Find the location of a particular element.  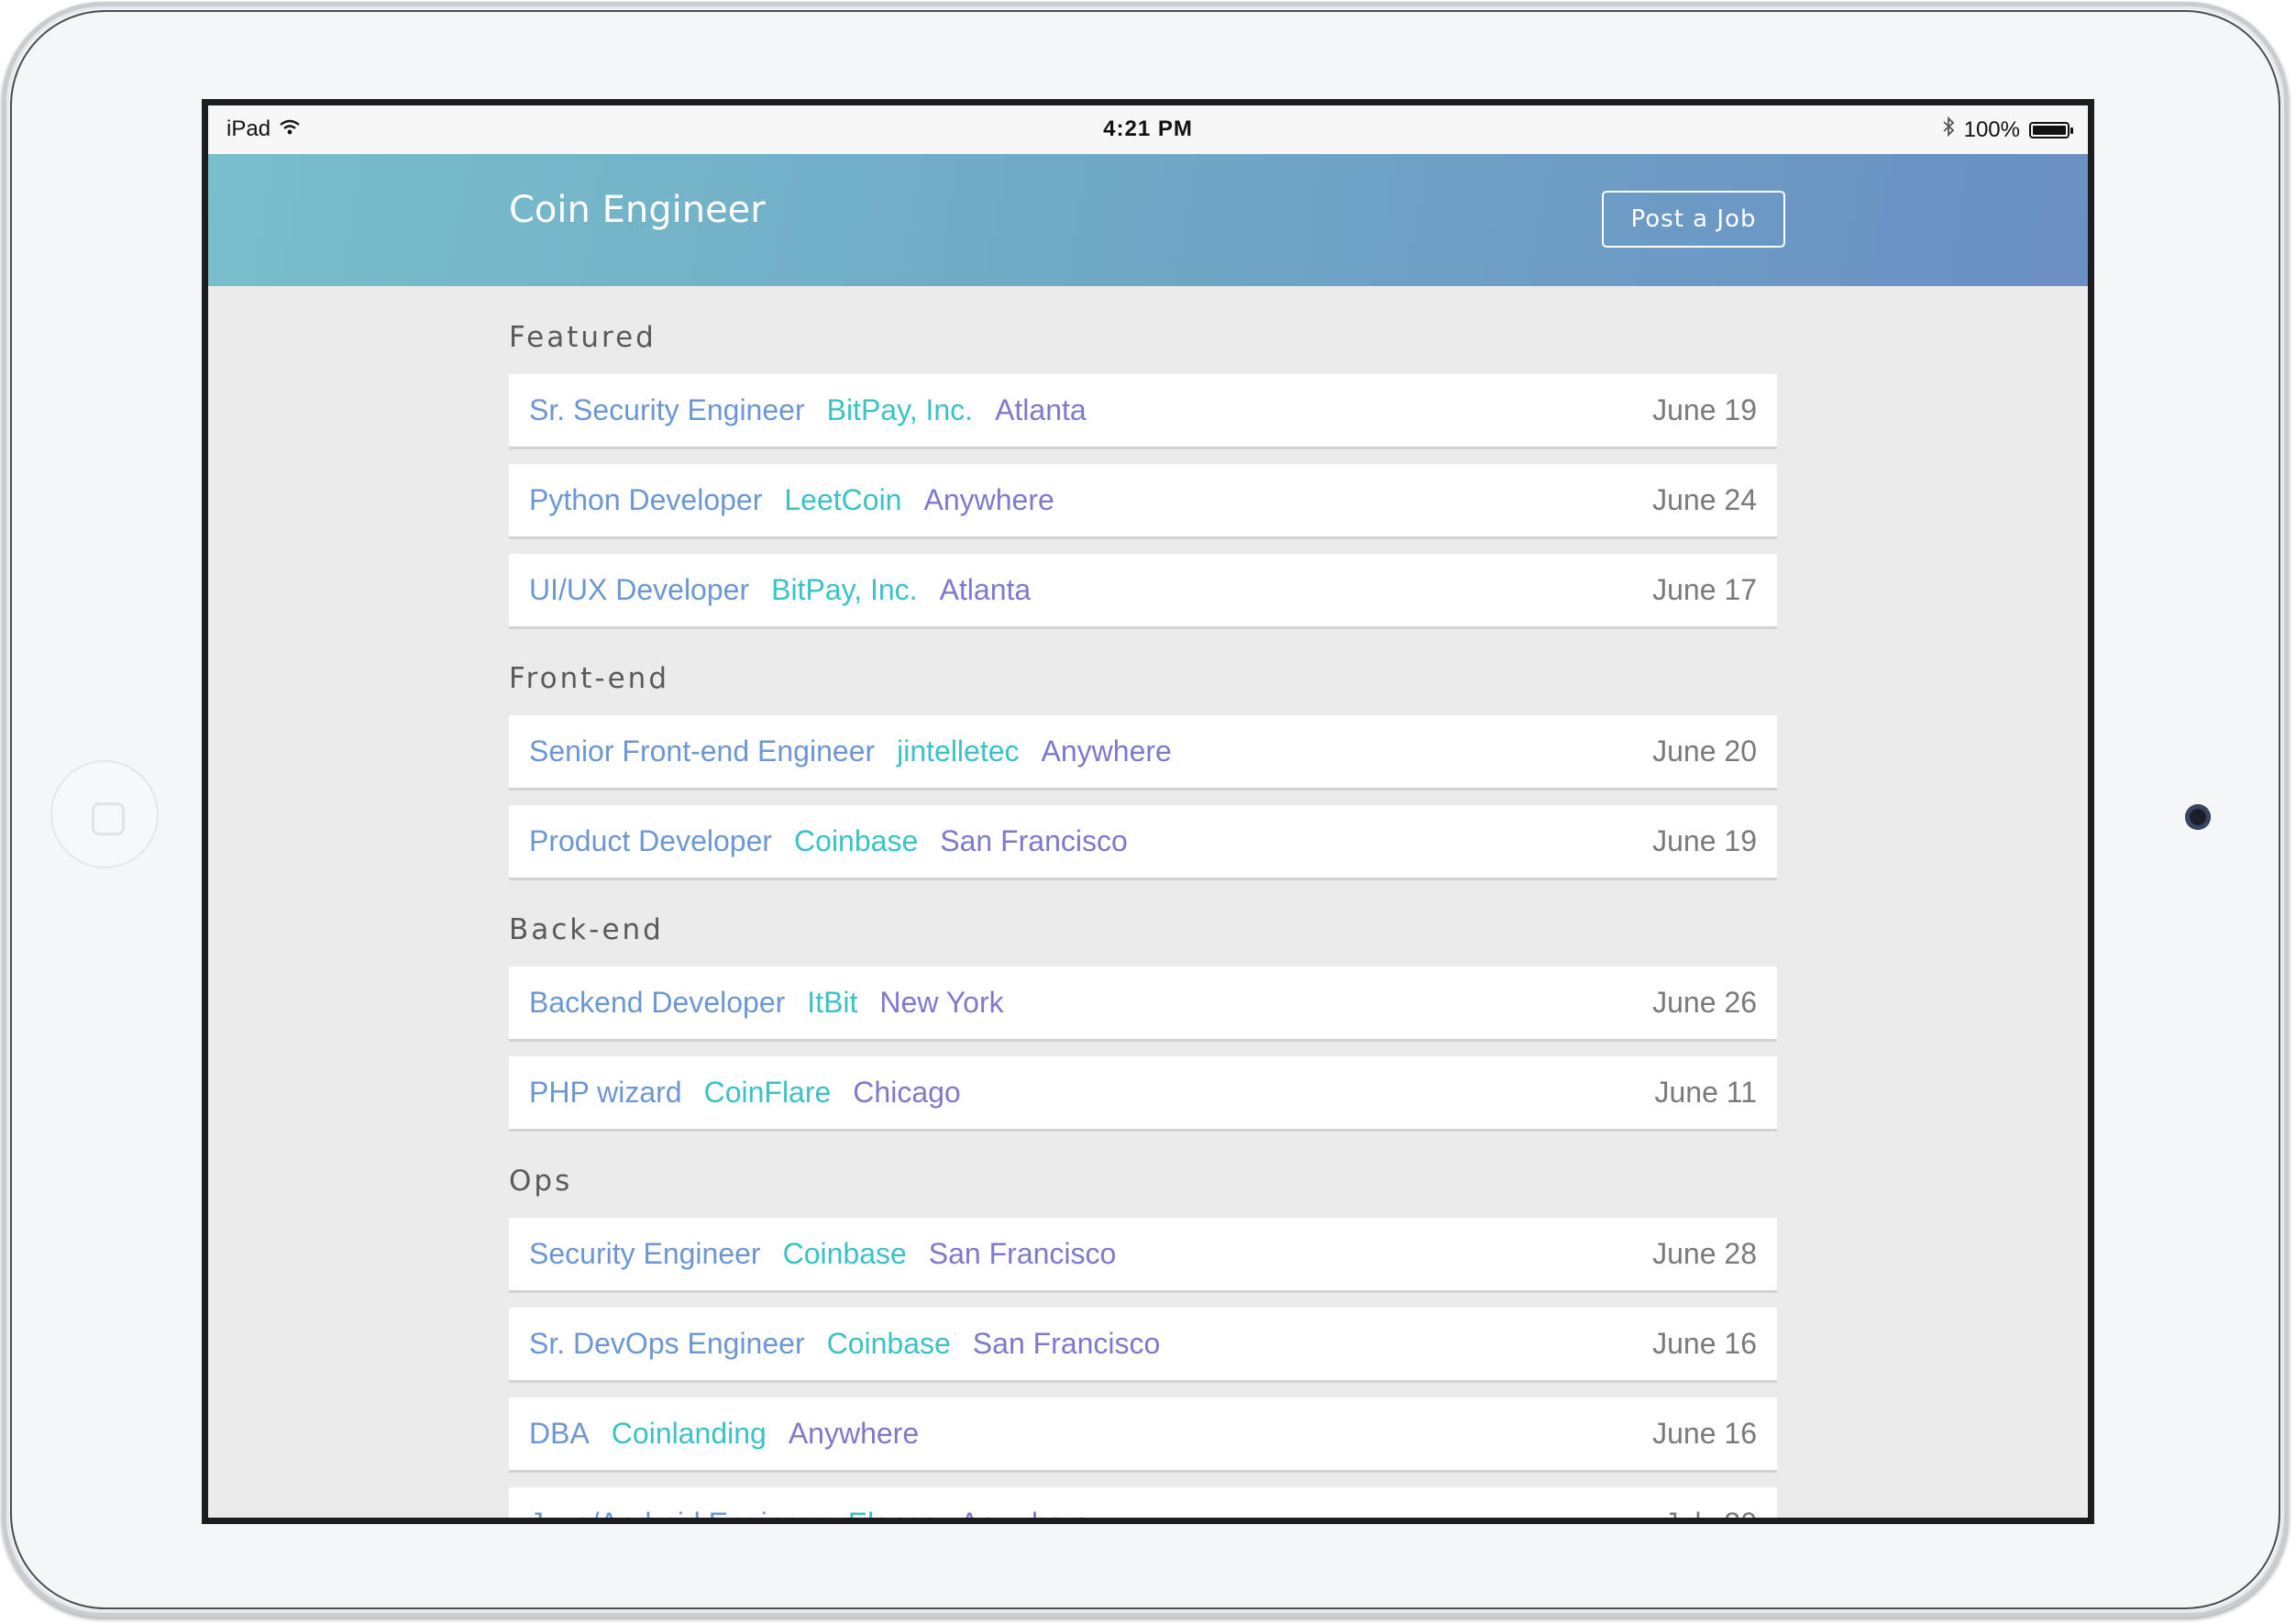

job-date: June 17 is located at coordinates (1704, 589).